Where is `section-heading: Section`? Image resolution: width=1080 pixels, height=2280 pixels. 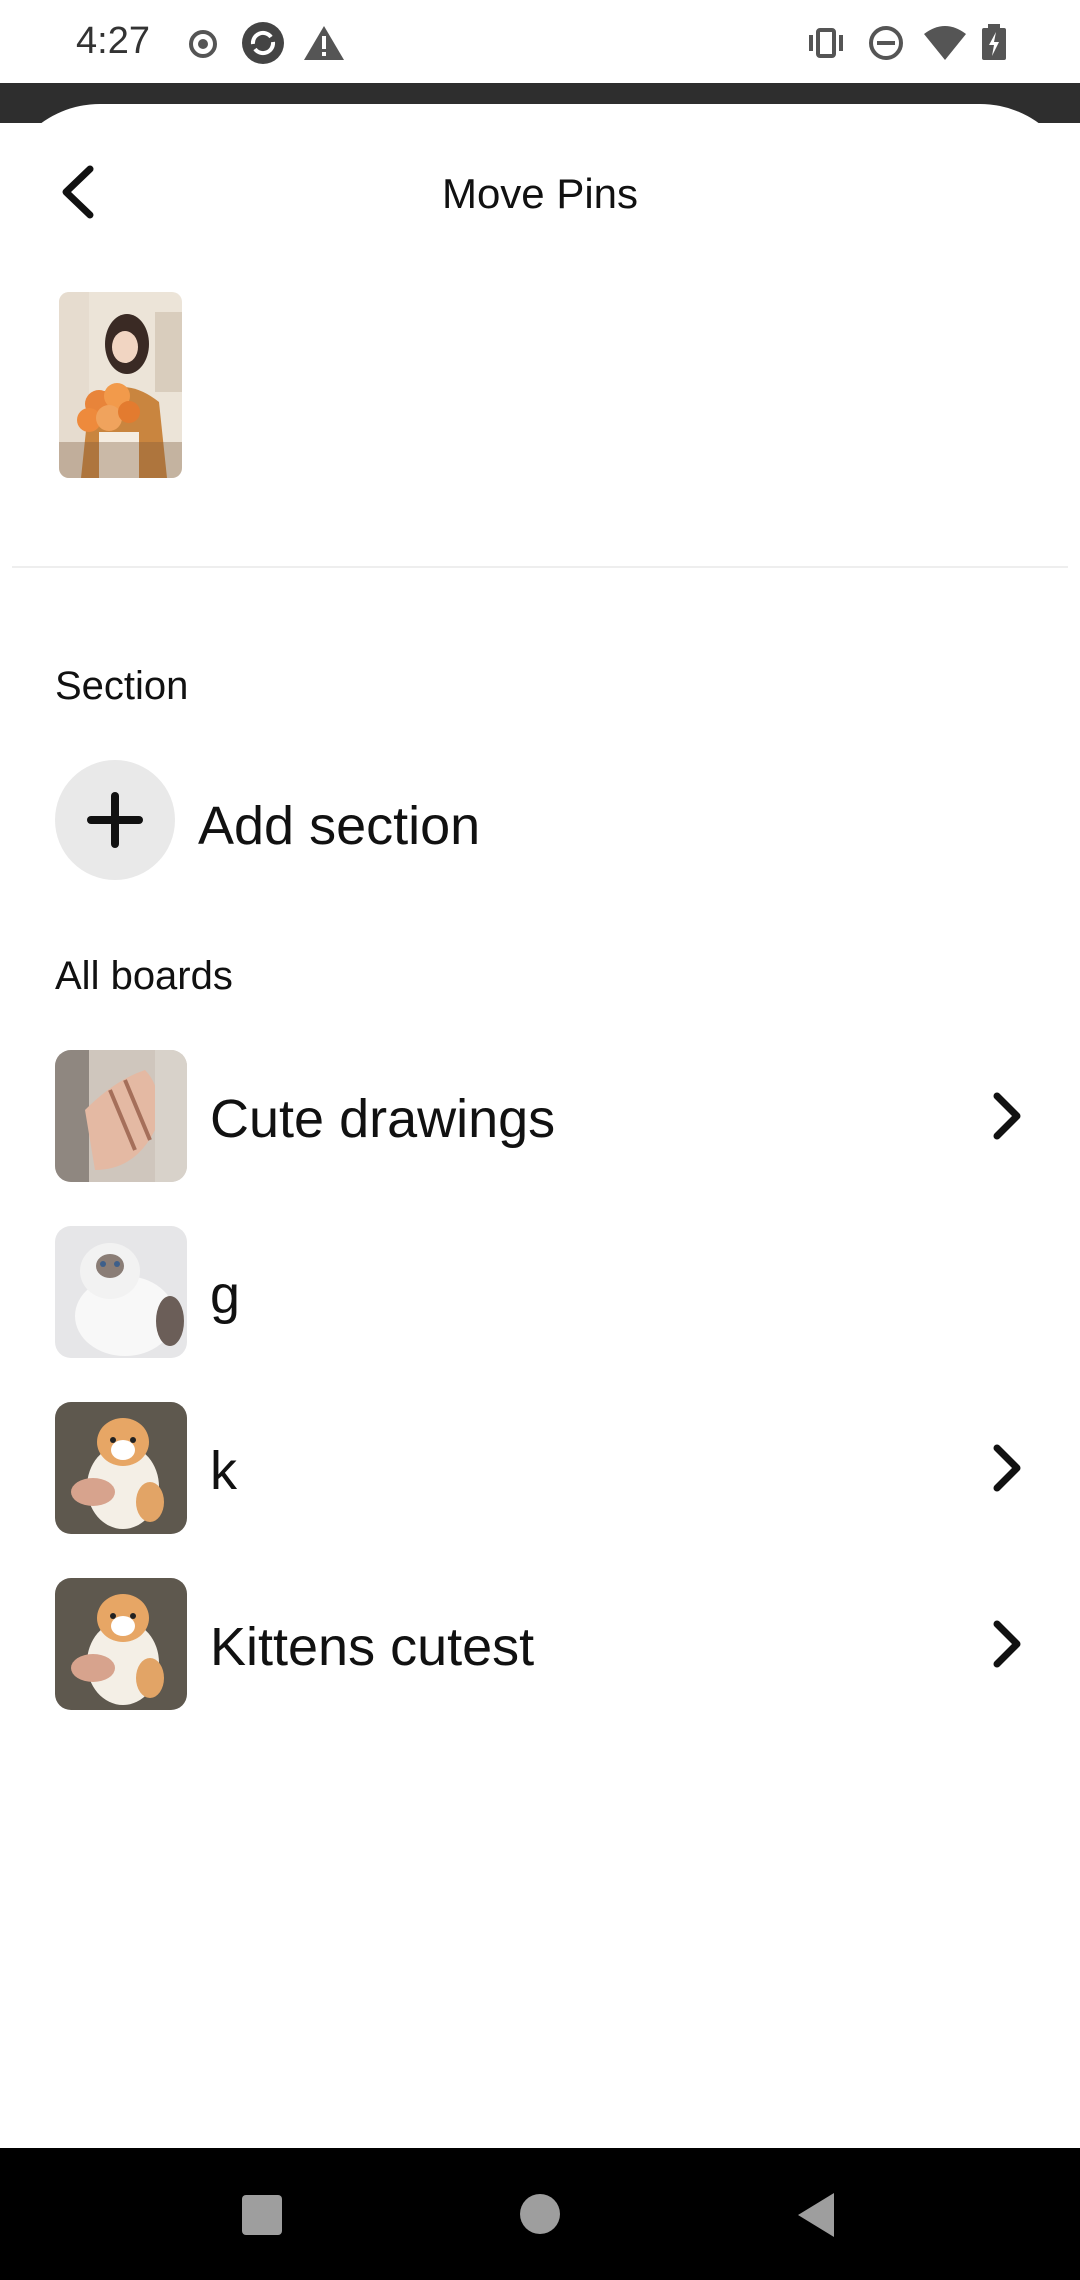 section-heading: Section is located at coordinates (122, 686).